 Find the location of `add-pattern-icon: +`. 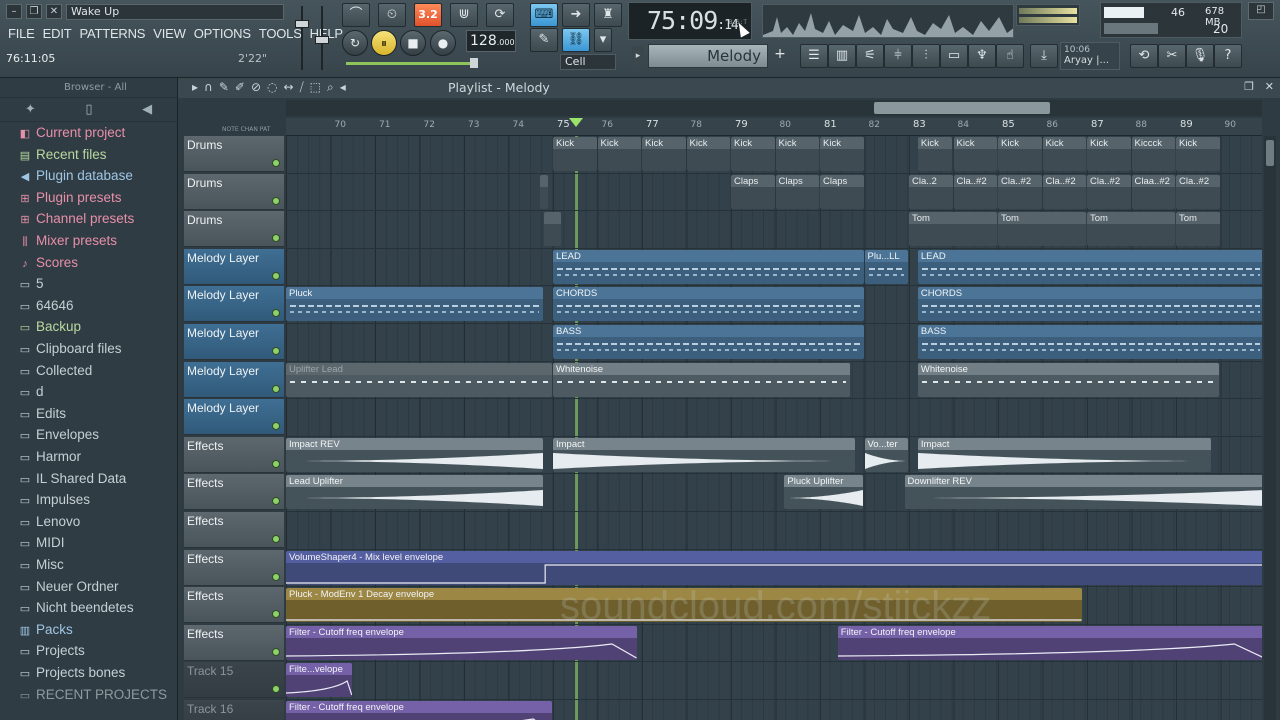

add-pattern-icon: + is located at coordinates (780, 56).